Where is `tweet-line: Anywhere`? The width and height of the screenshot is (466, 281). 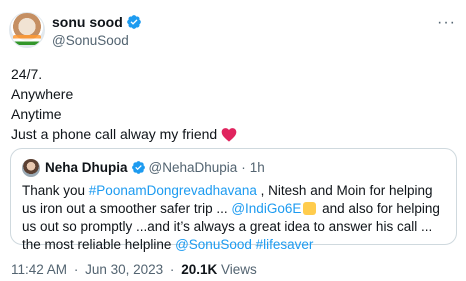
tweet-line: Anywhere is located at coordinates (42, 94).